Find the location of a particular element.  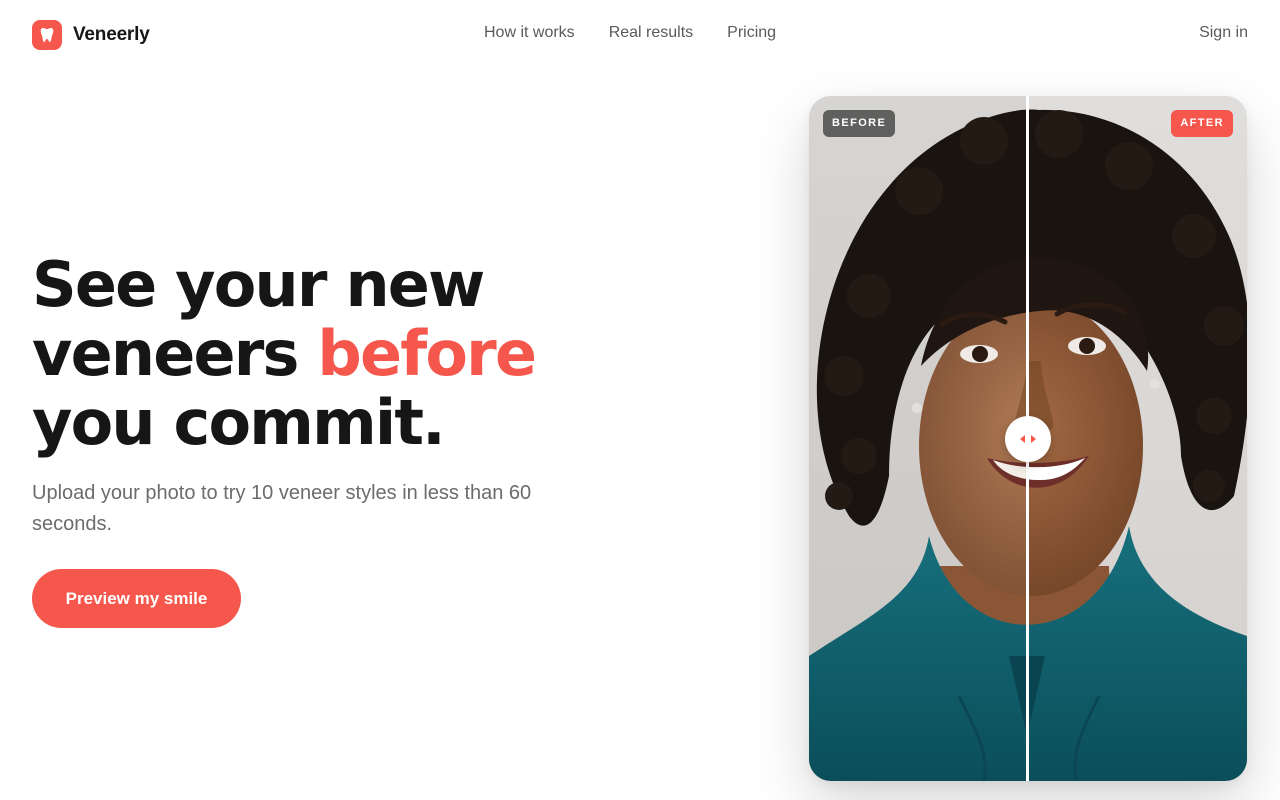

brand-name: Veneerly is located at coordinates (111, 34).